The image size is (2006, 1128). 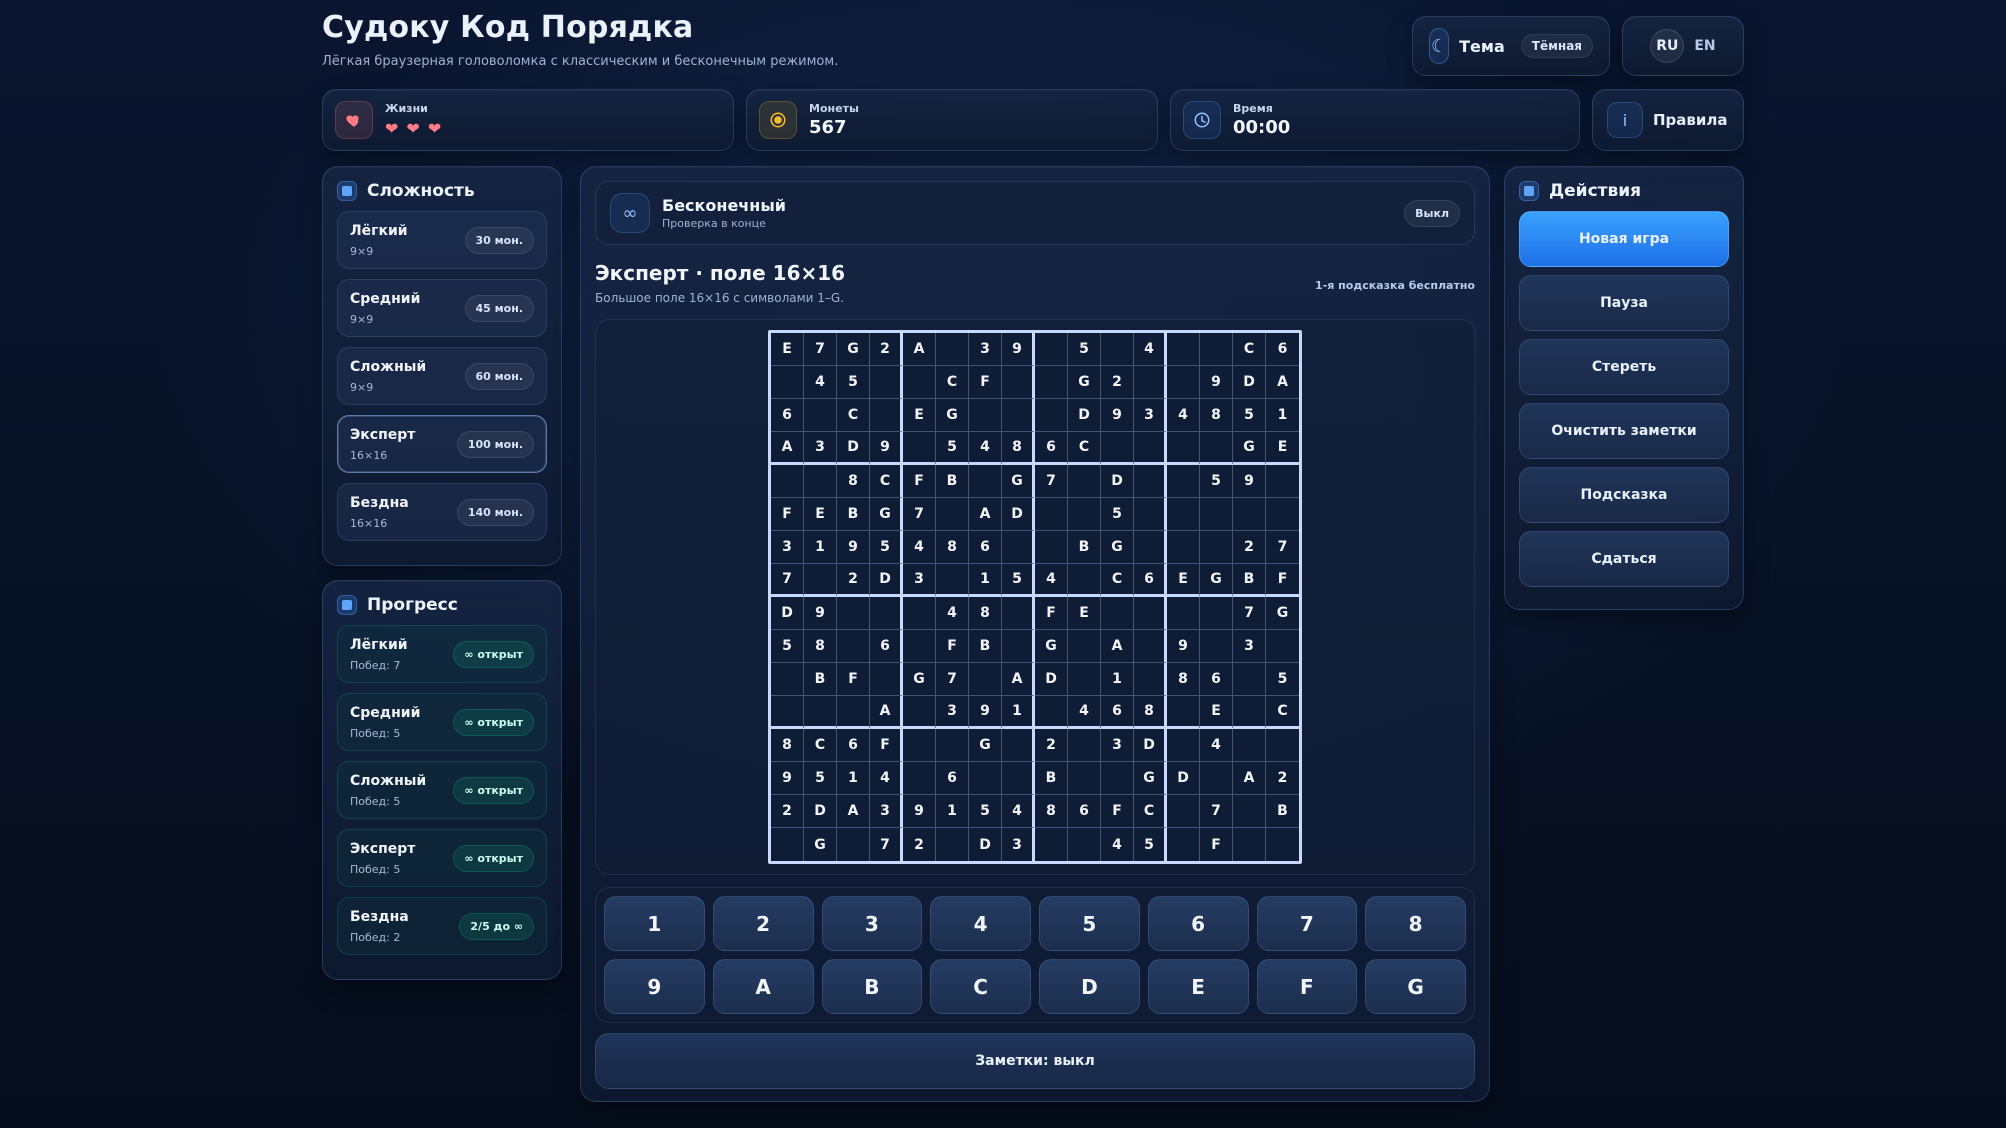 What do you see at coordinates (1624, 303) in the screenshot?
I see `pause-button: Пауза` at bounding box center [1624, 303].